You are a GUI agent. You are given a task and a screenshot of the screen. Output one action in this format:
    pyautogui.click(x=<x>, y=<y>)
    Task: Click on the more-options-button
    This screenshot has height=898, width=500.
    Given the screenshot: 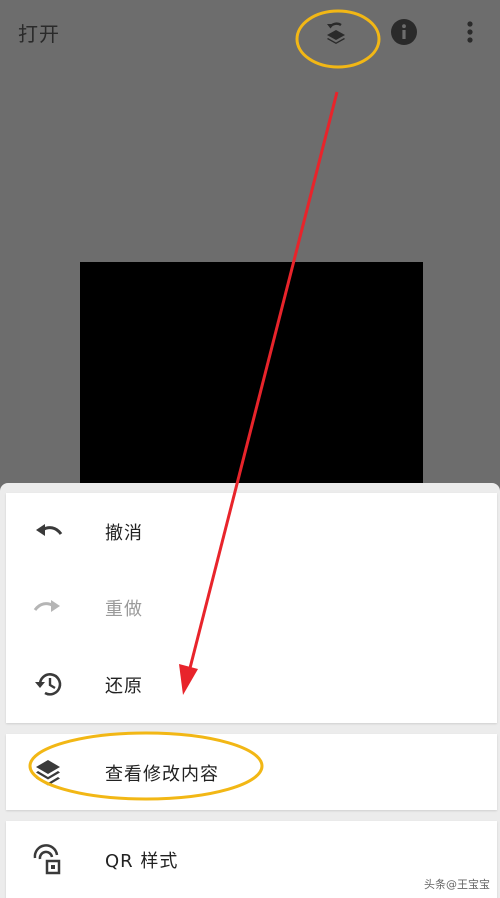 What is the action you would take?
    pyautogui.click(x=470, y=32)
    